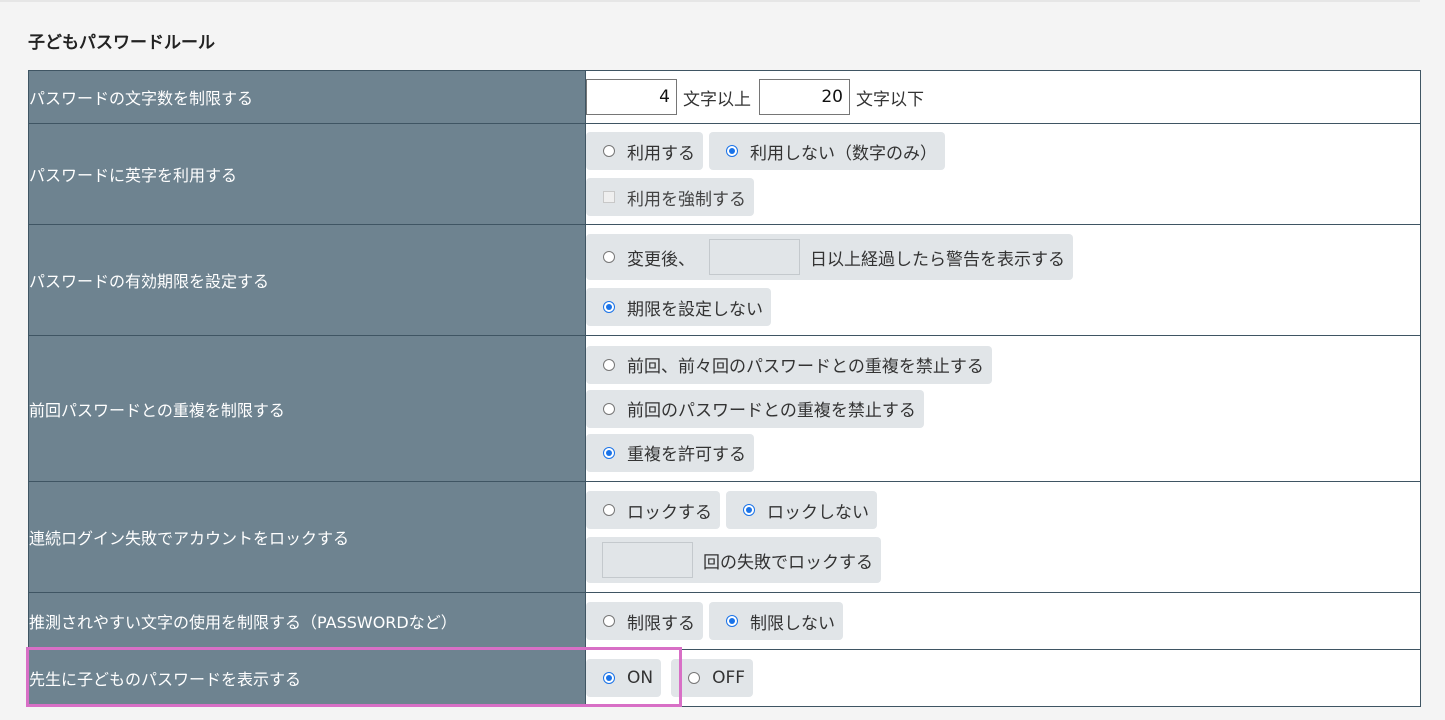  What do you see at coordinates (792, 623) in the screenshot?
I see `option-label: 制限しない` at bounding box center [792, 623].